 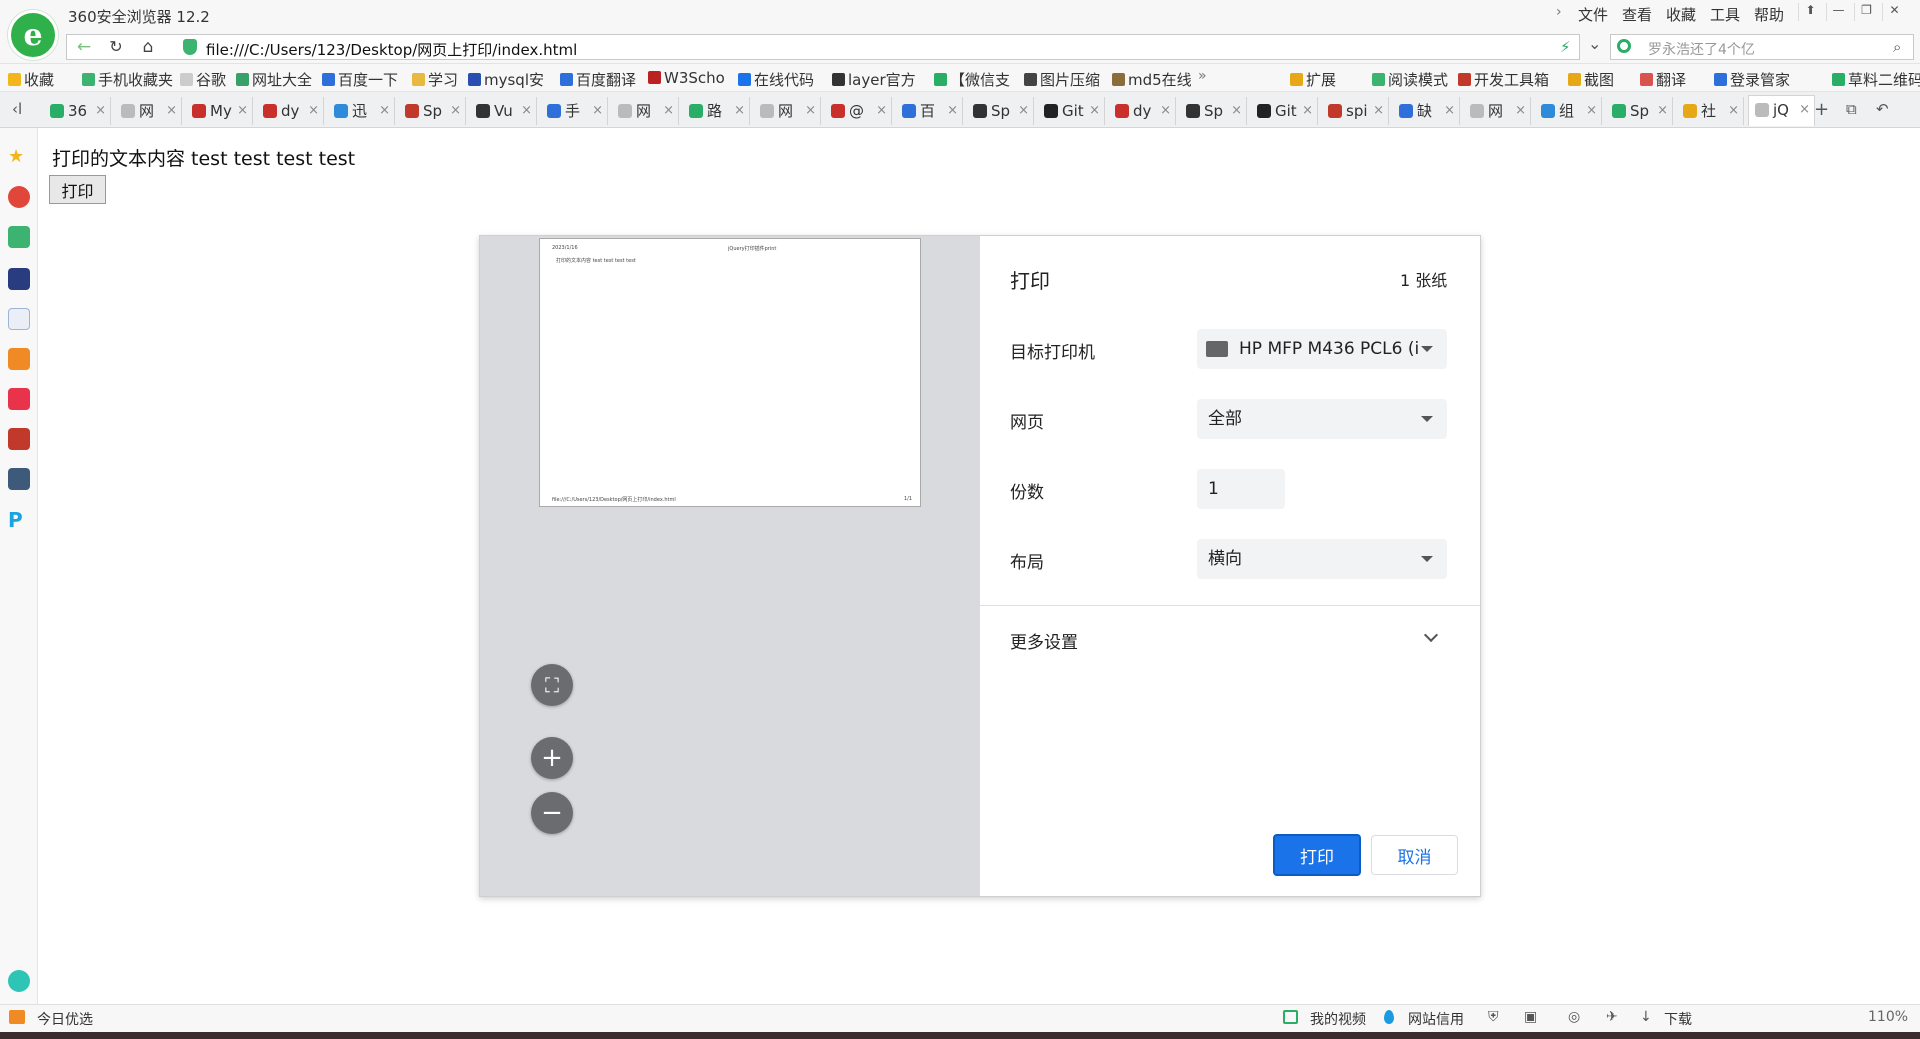 I want to click on sidebar-doc-icon, so click(x=19, y=319).